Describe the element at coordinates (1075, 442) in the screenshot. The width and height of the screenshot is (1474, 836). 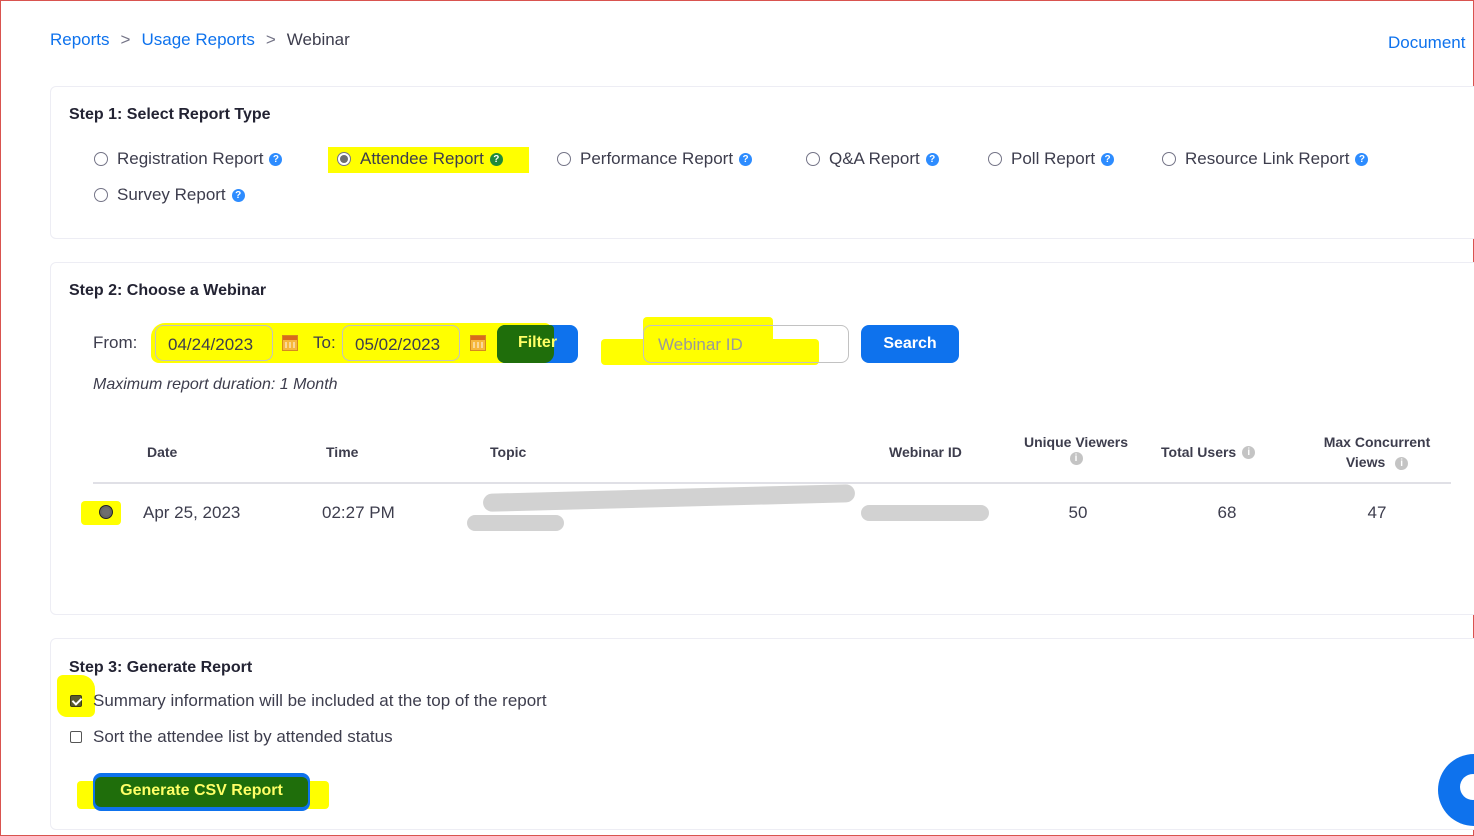
I see `header-label: Unique Viewers` at that location.